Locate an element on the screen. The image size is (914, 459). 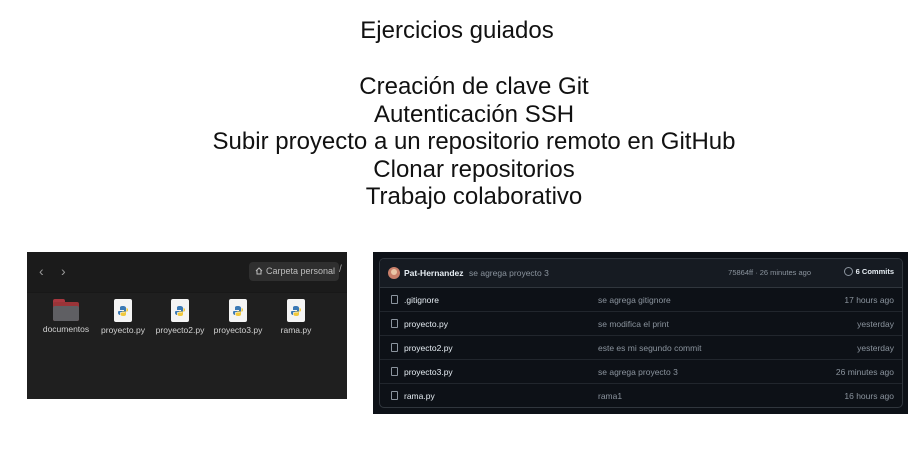
file-name-link: proyecto3.py is located at coordinates (428, 372).